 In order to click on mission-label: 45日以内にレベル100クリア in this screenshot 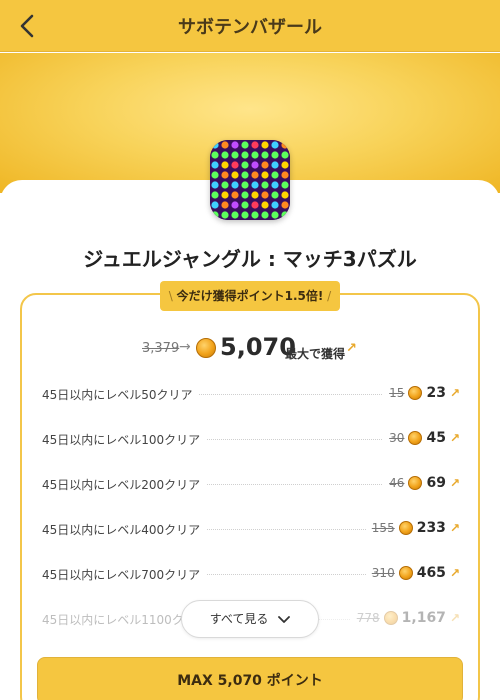, I will do `click(124, 439)`.